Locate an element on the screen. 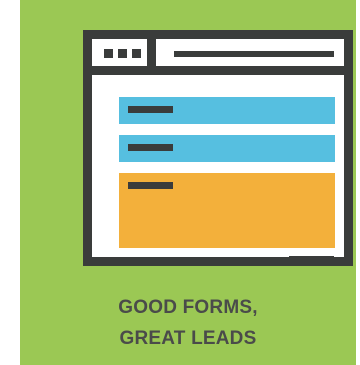 This screenshot has width=360, height=365. browser-titlebar is located at coordinates (218, 57).